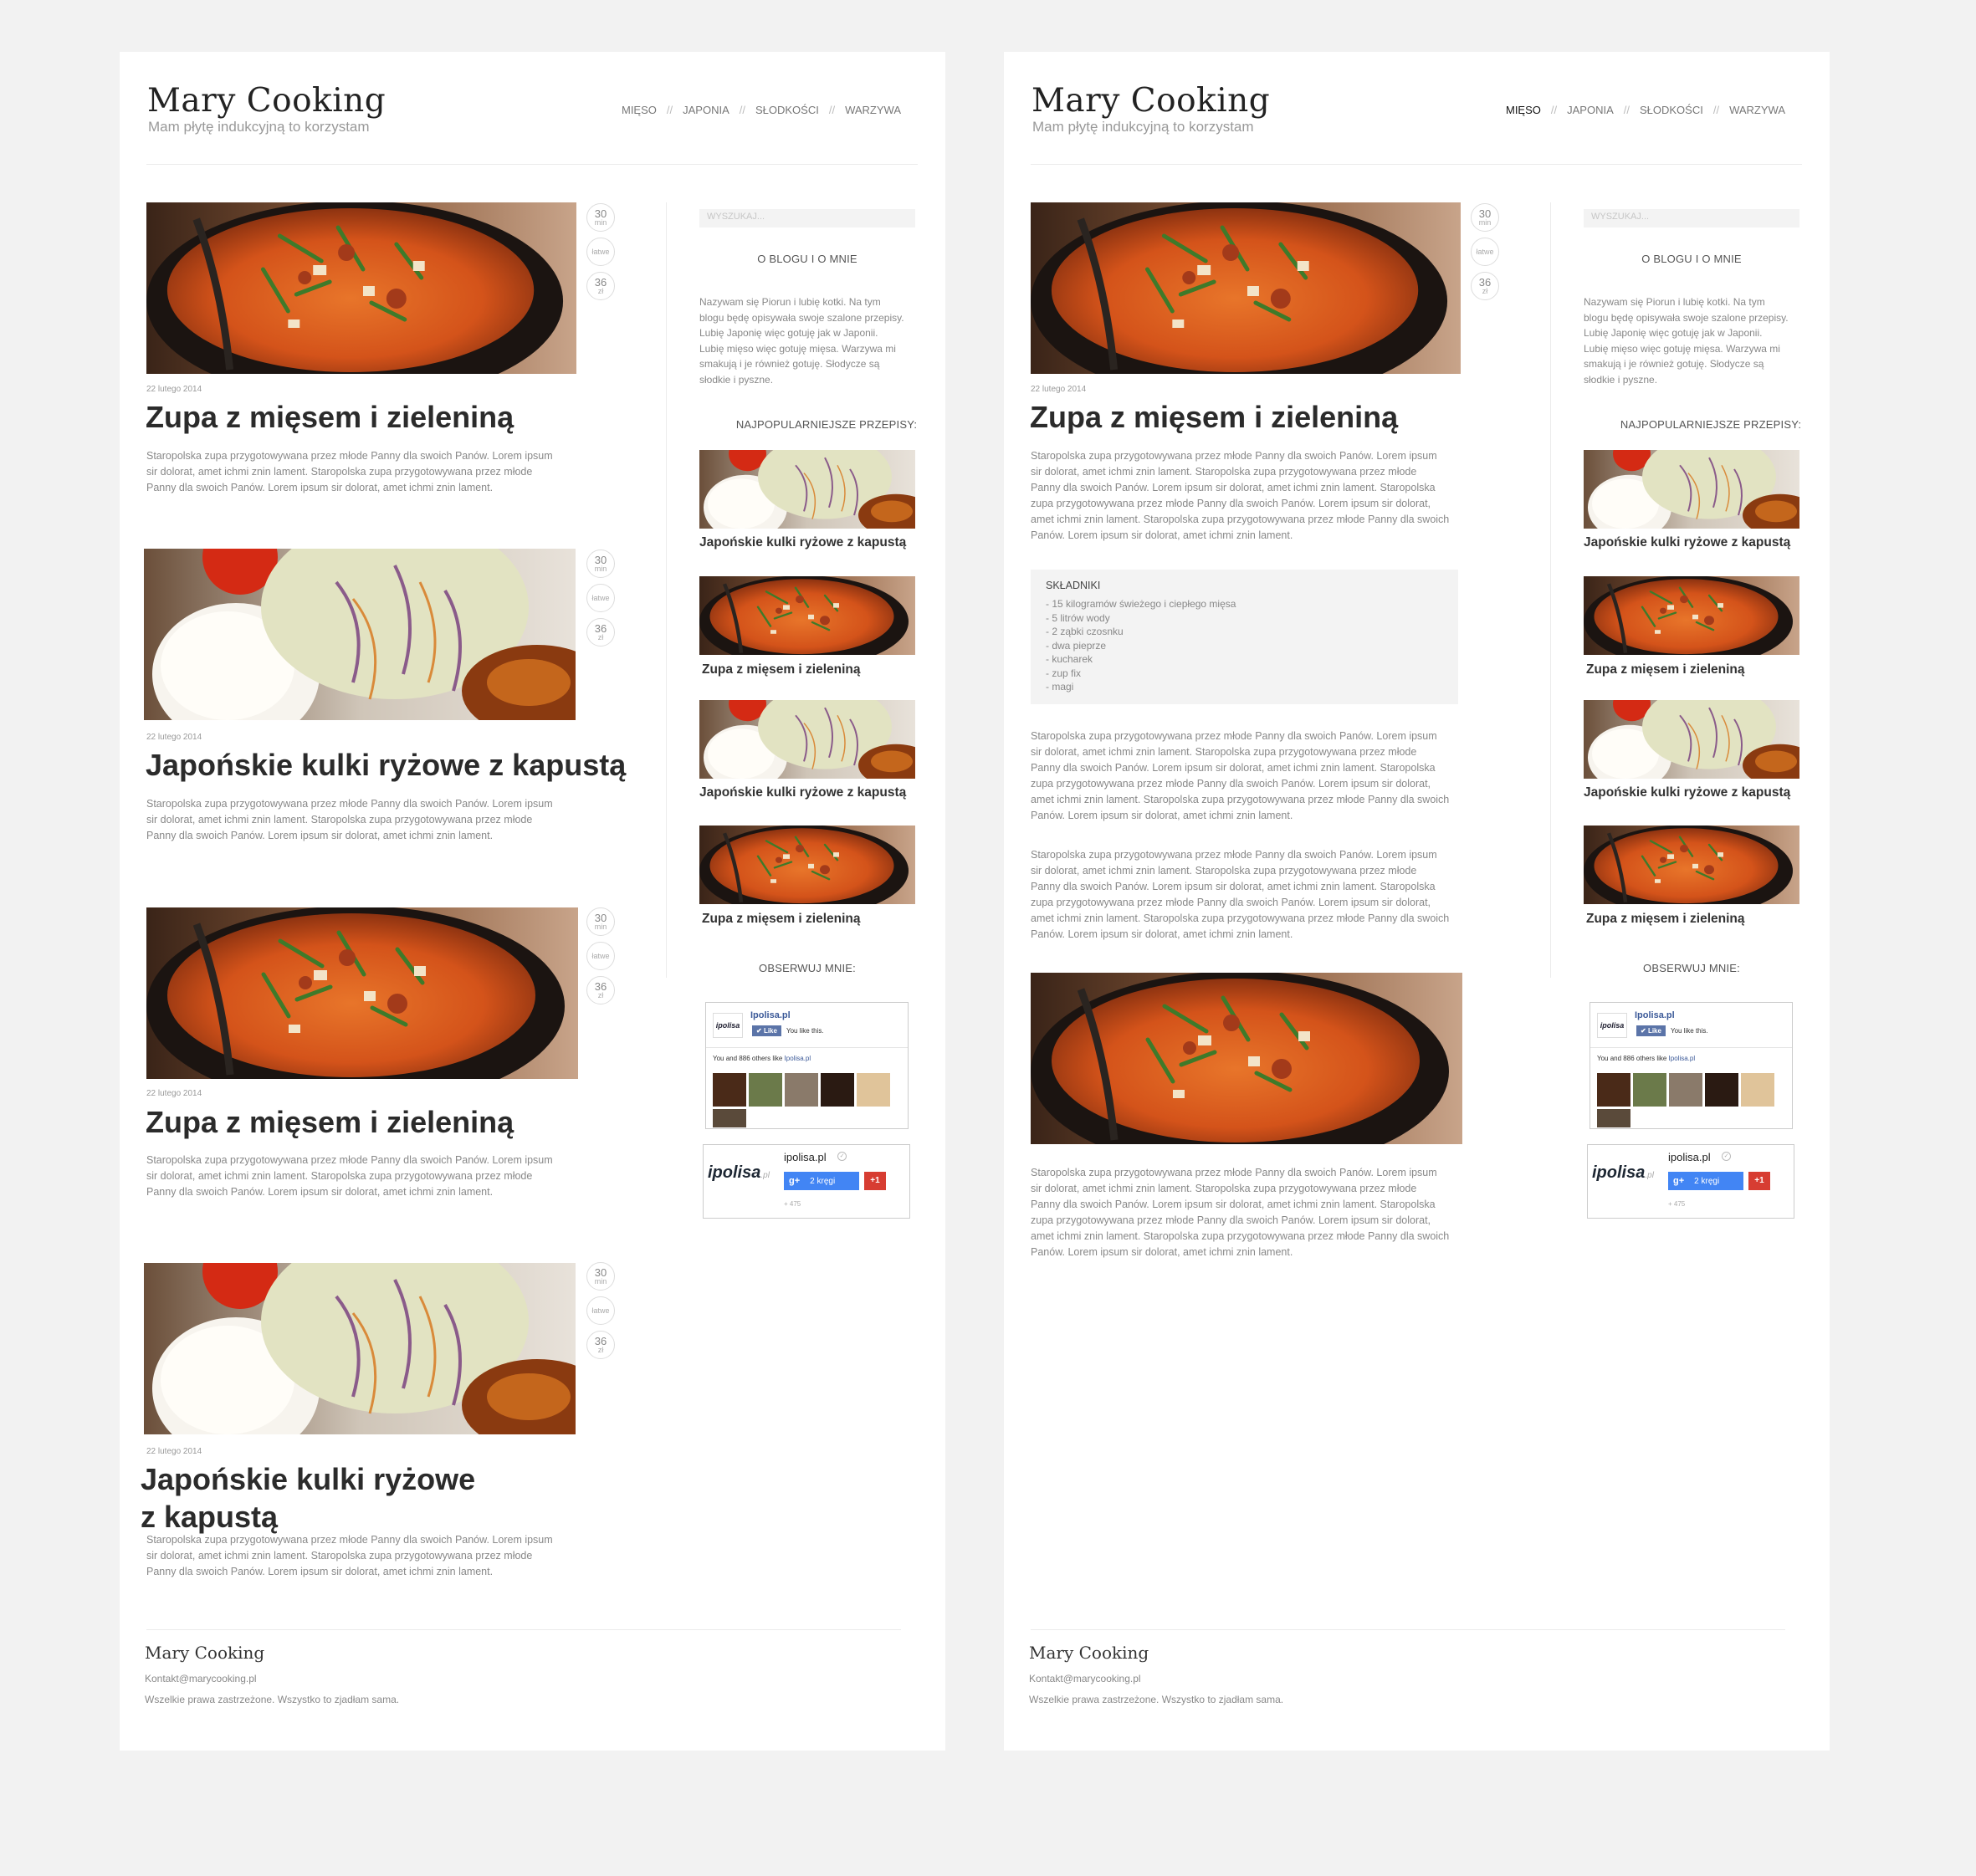 The height and width of the screenshot is (1876, 1976). What do you see at coordinates (1485, 252) in the screenshot?
I see `difficulty-badge: łatwe` at bounding box center [1485, 252].